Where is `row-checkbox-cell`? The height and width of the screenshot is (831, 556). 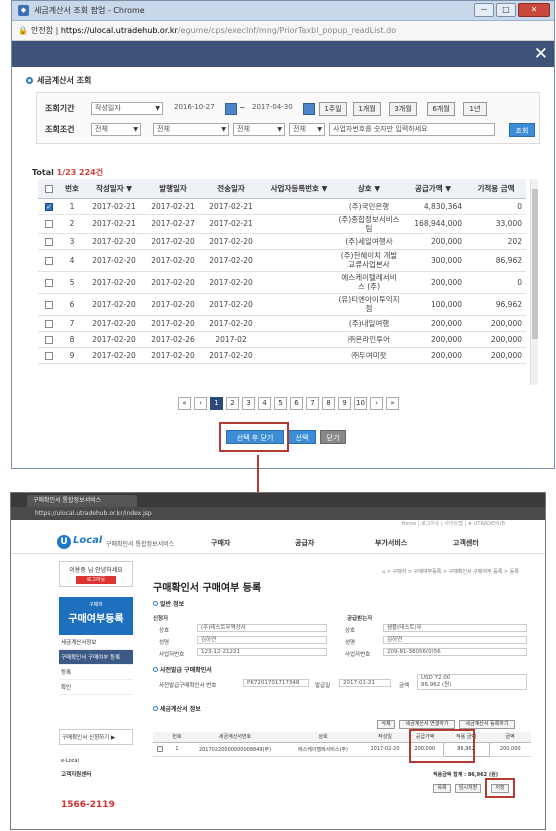
row-checkbox-cell is located at coordinates (160, 749).